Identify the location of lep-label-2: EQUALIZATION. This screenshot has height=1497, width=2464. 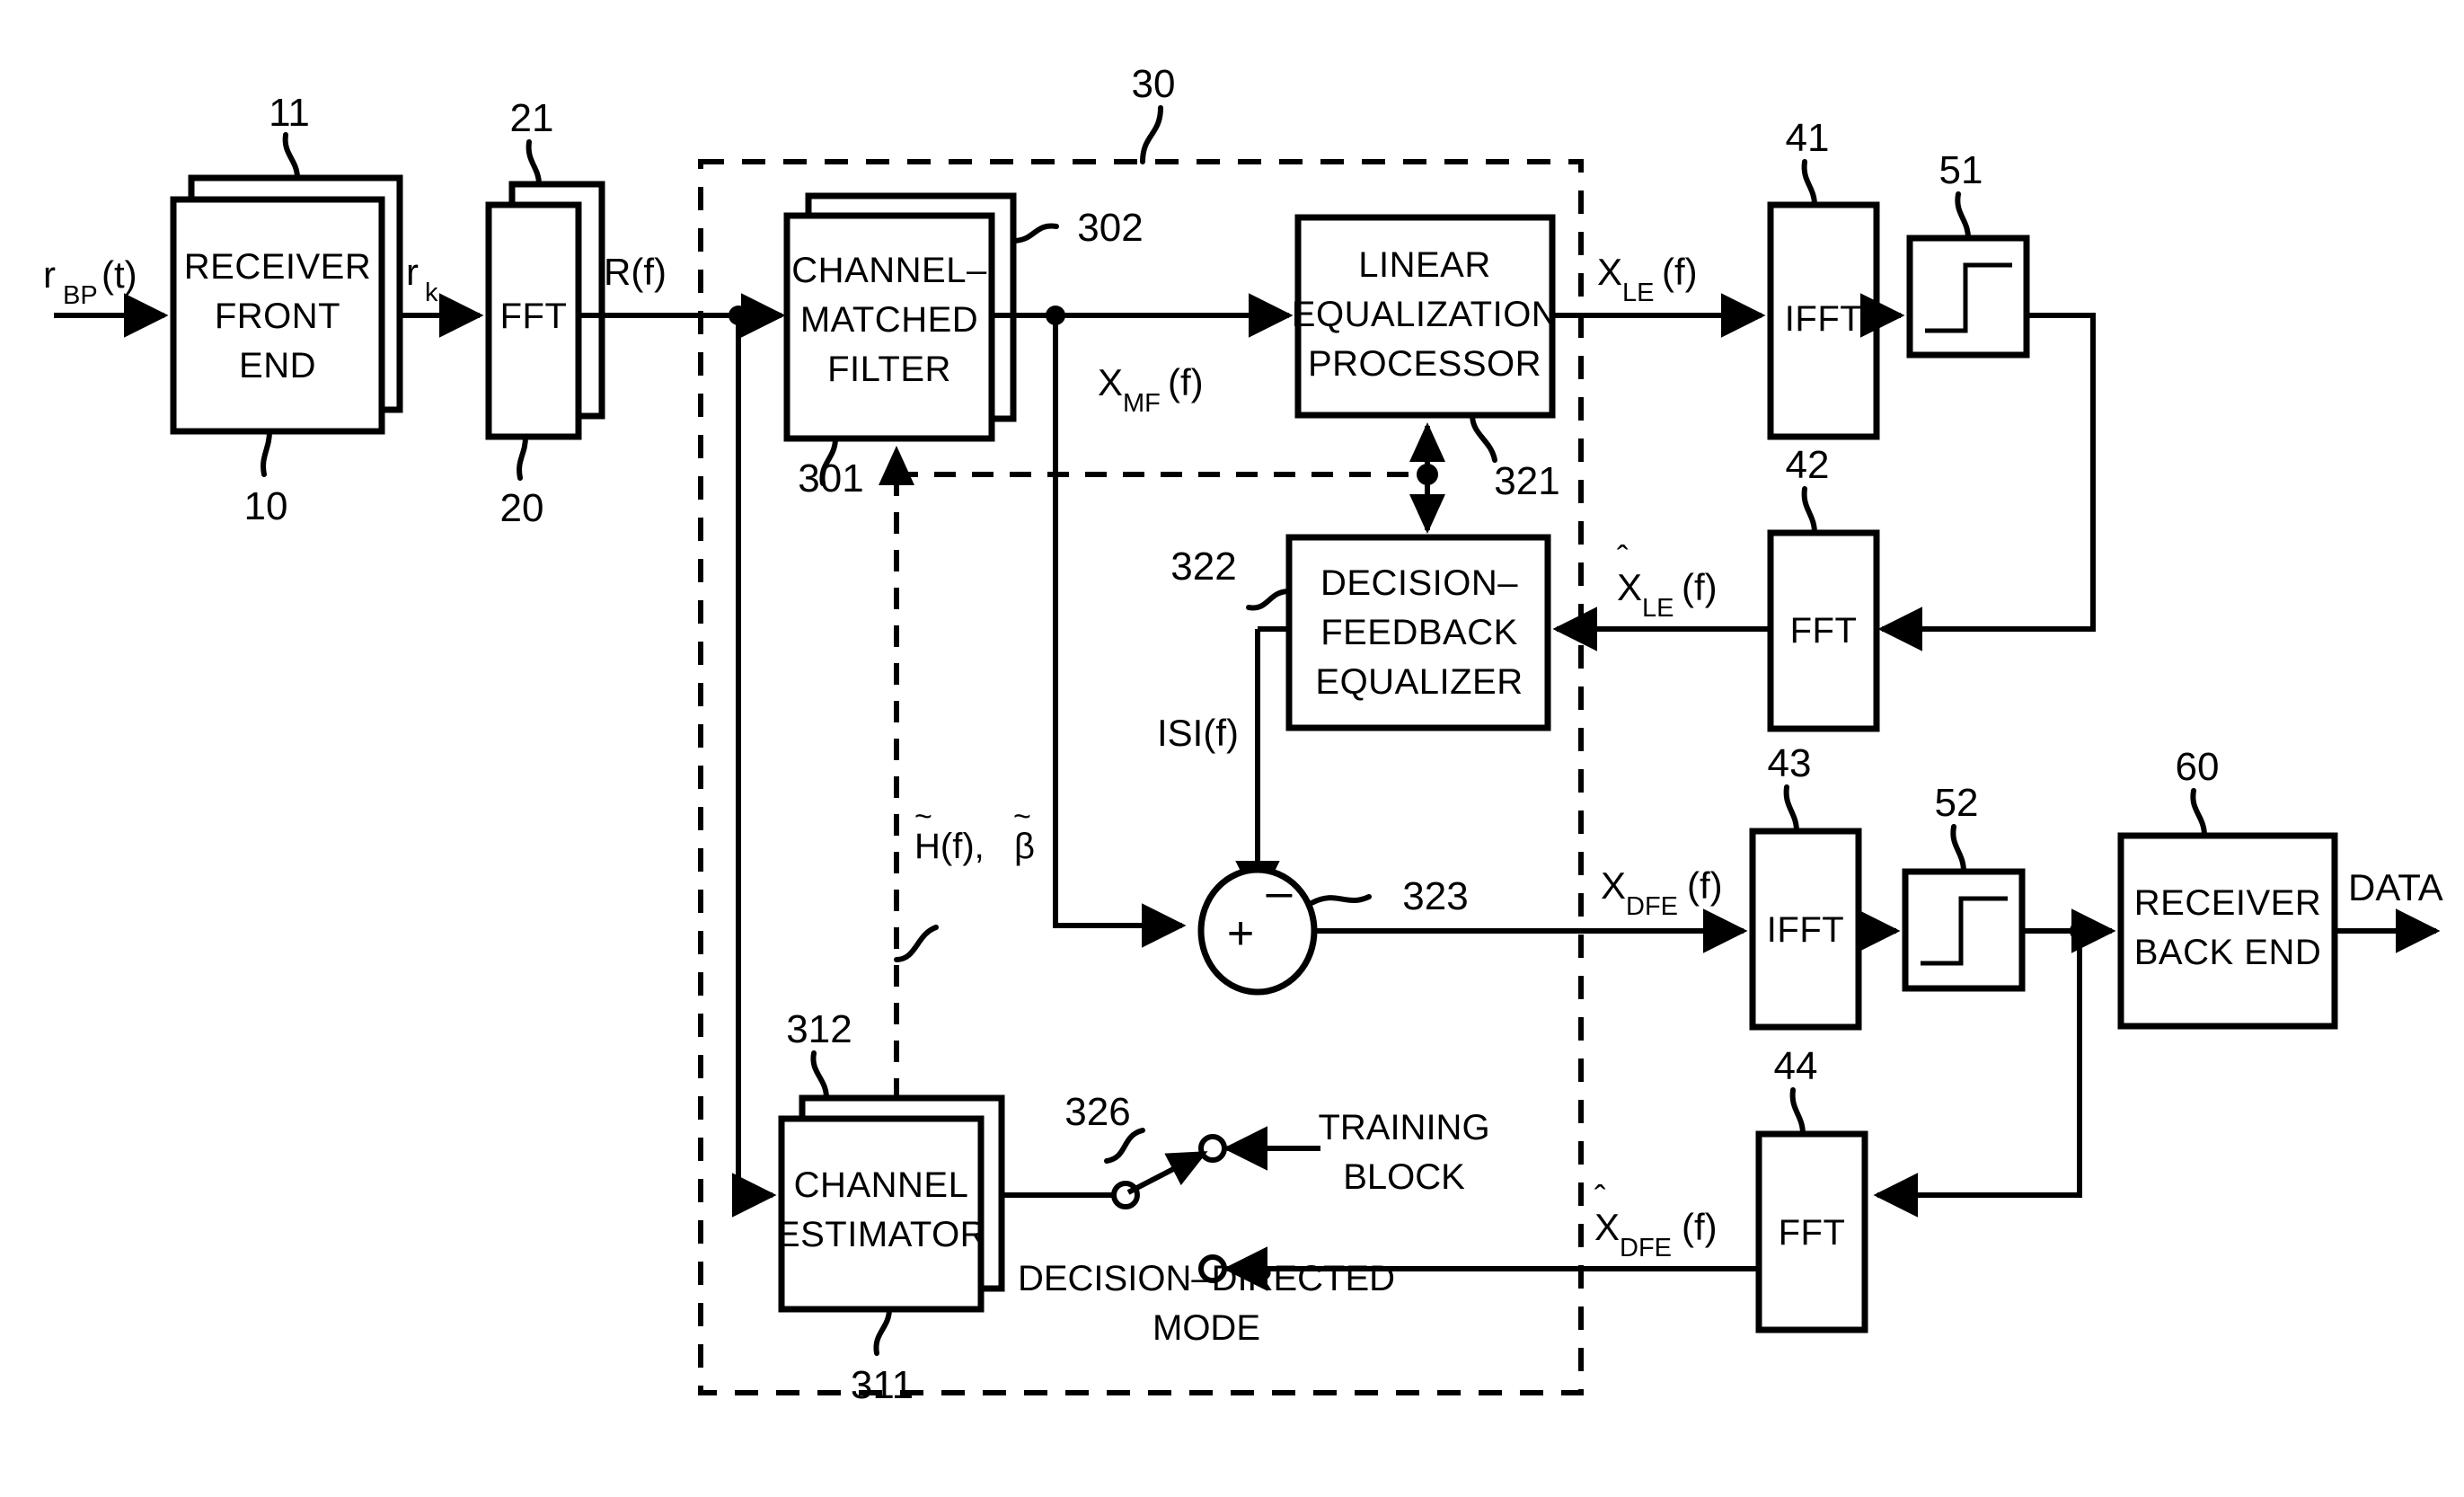
(1425, 314).